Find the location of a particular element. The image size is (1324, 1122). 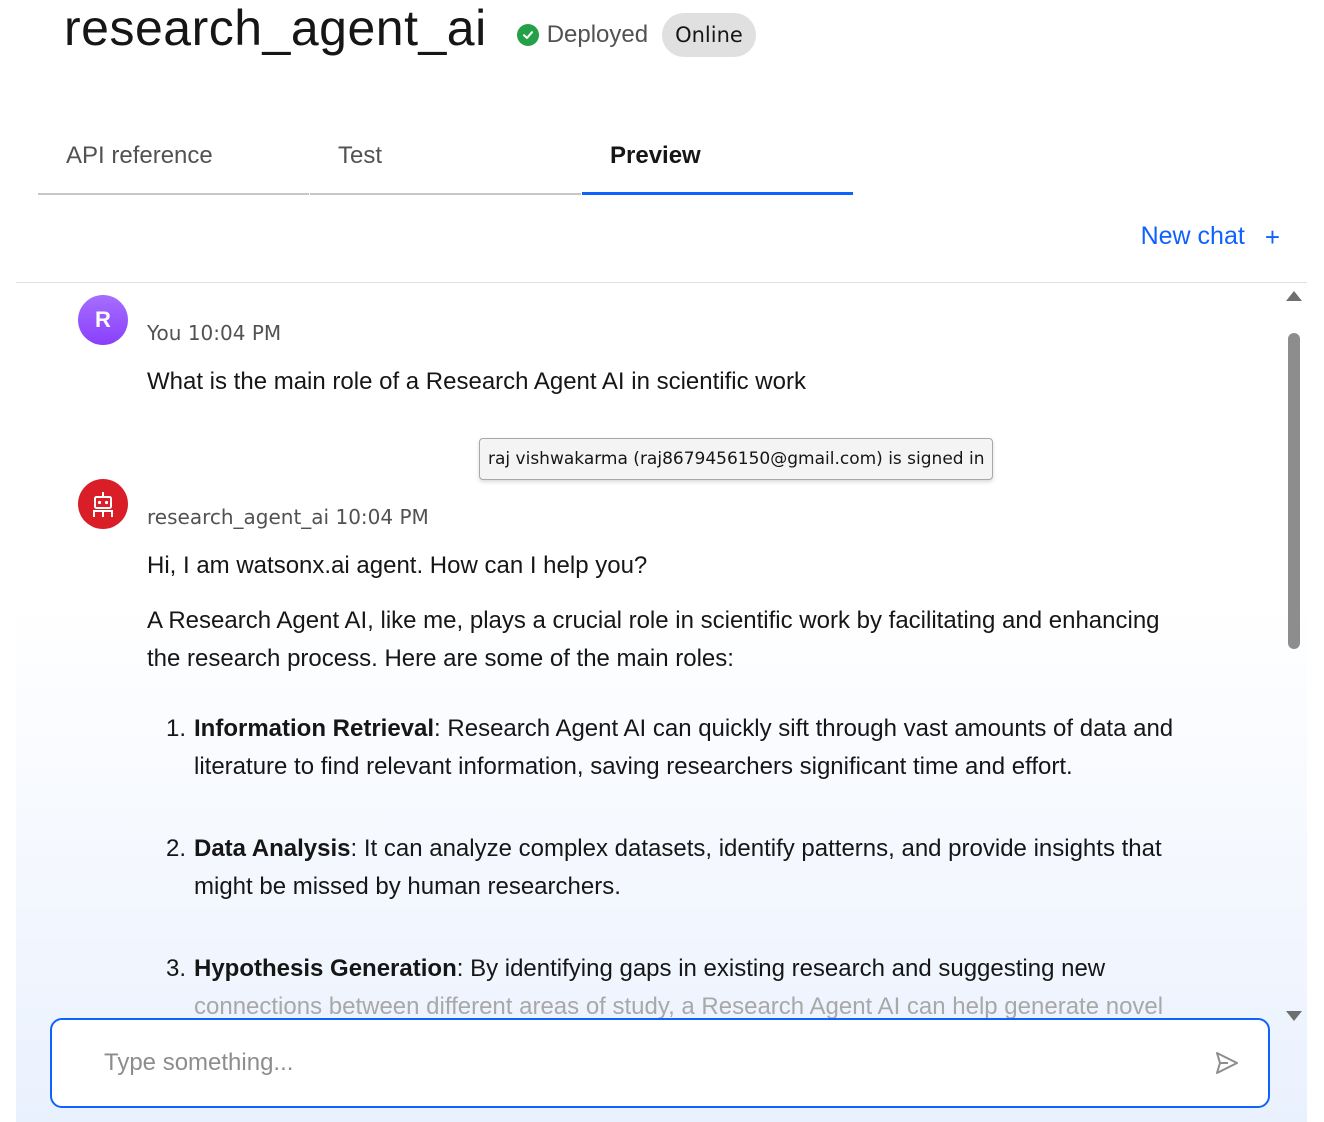

robot-icon is located at coordinates (103, 504).